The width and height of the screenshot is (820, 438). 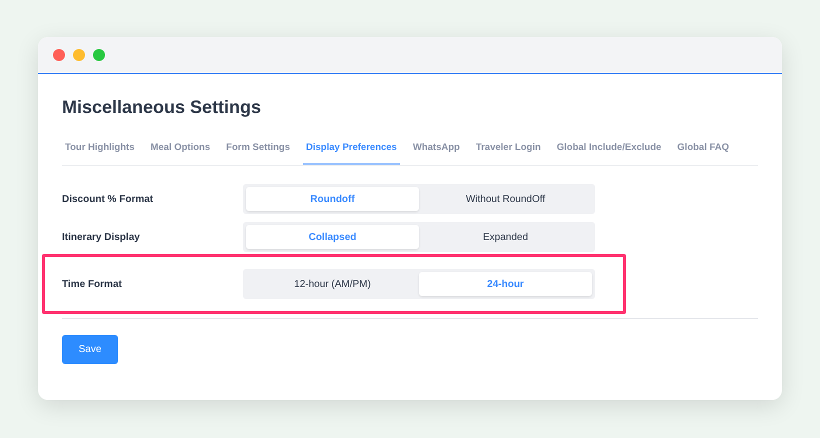 What do you see at coordinates (505, 199) in the screenshot?
I see `segment-option: Without RoundOff` at bounding box center [505, 199].